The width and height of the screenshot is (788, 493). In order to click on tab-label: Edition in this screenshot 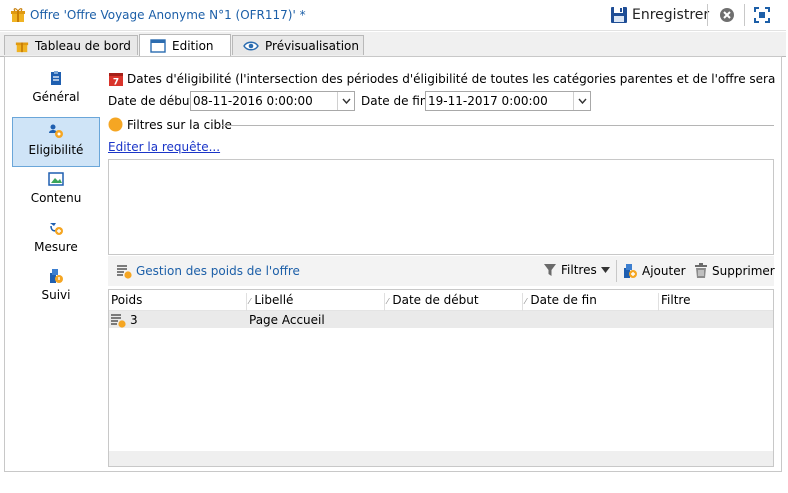, I will do `click(193, 45)`.